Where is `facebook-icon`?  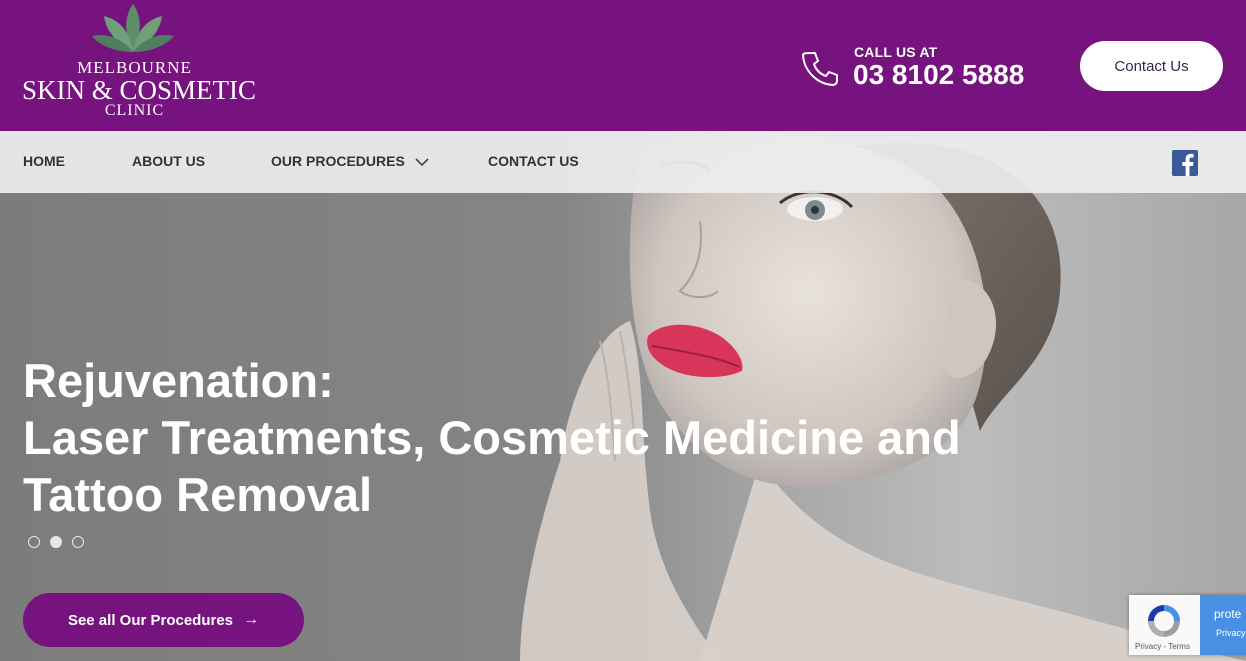 facebook-icon is located at coordinates (1185, 163).